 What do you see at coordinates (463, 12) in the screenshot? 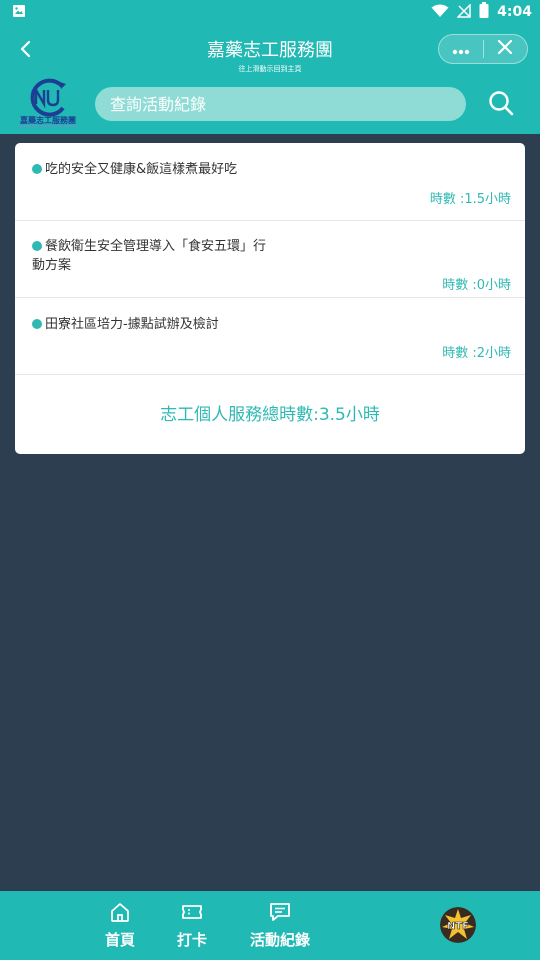
I see `no-signal-icon` at bounding box center [463, 12].